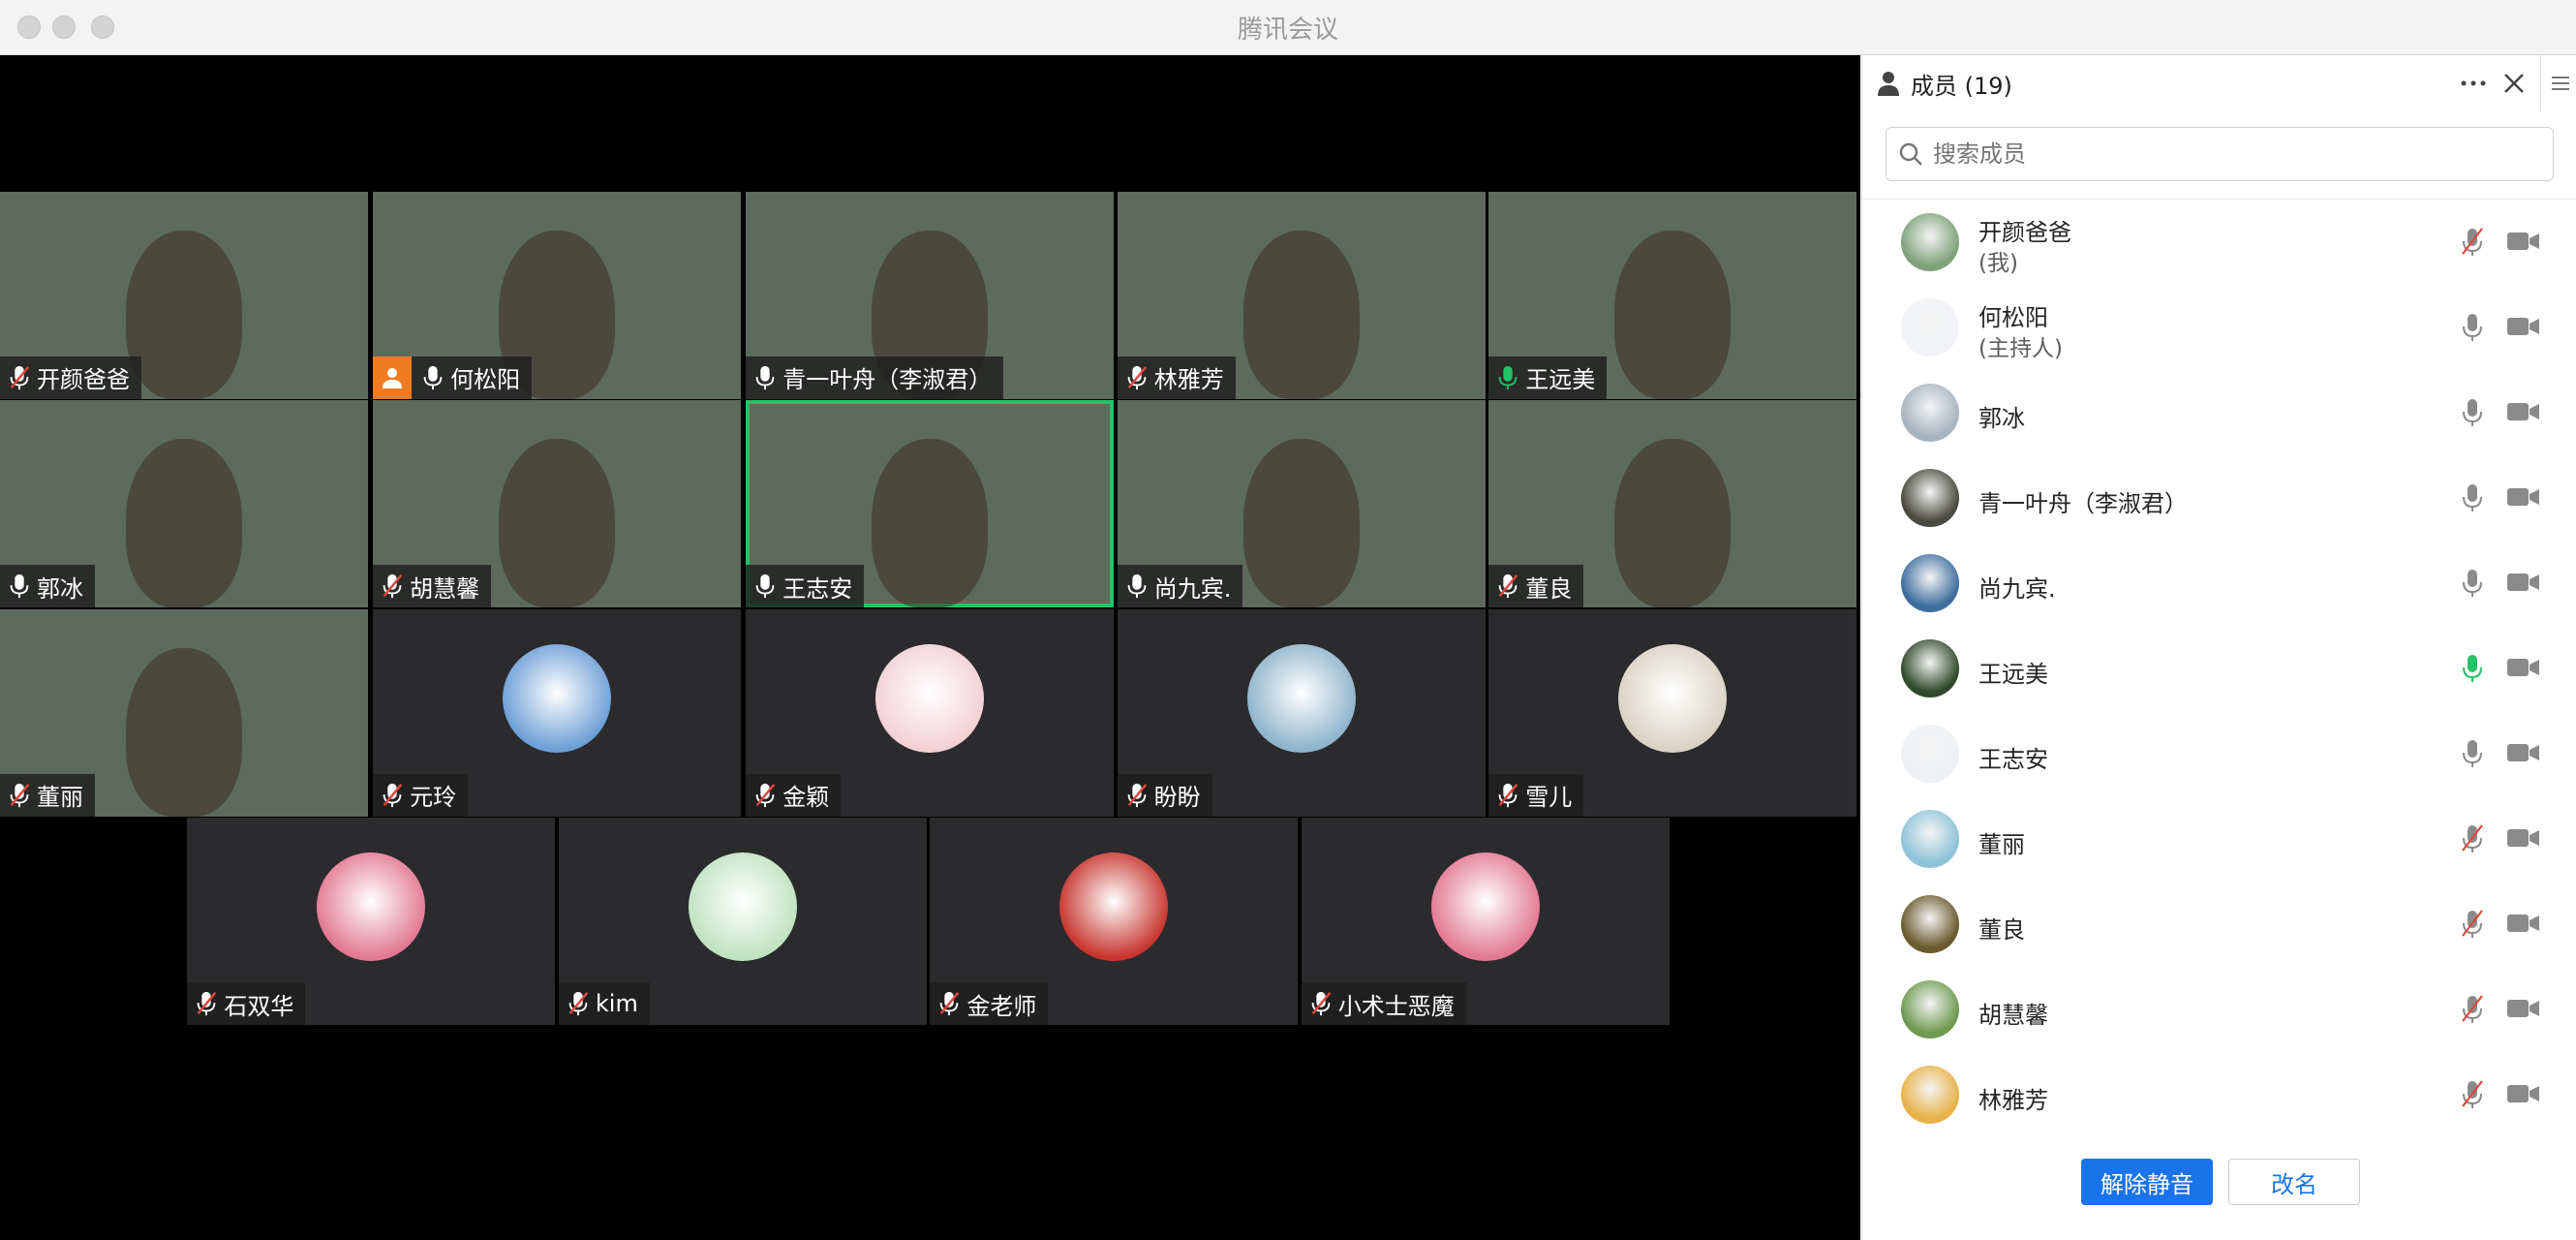 The width and height of the screenshot is (2576, 1240). I want to click on participant-name: 开颜爸爸, so click(83, 380).